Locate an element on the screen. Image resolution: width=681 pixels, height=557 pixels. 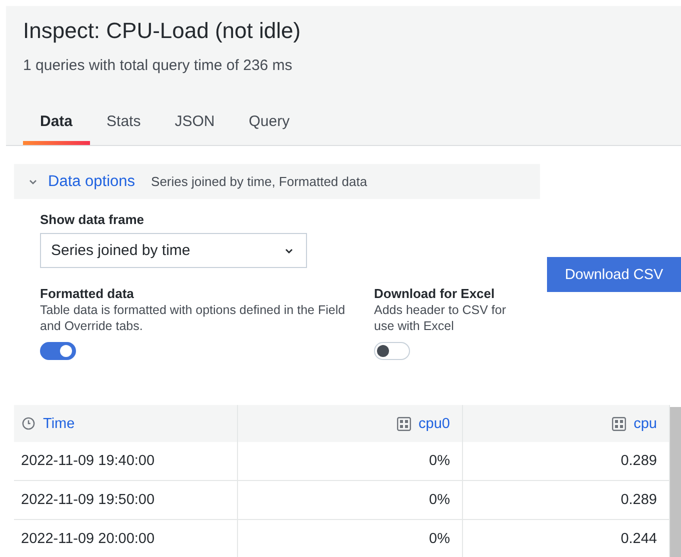
data-frame-select: Series joined by time is located at coordinates (173, 250).